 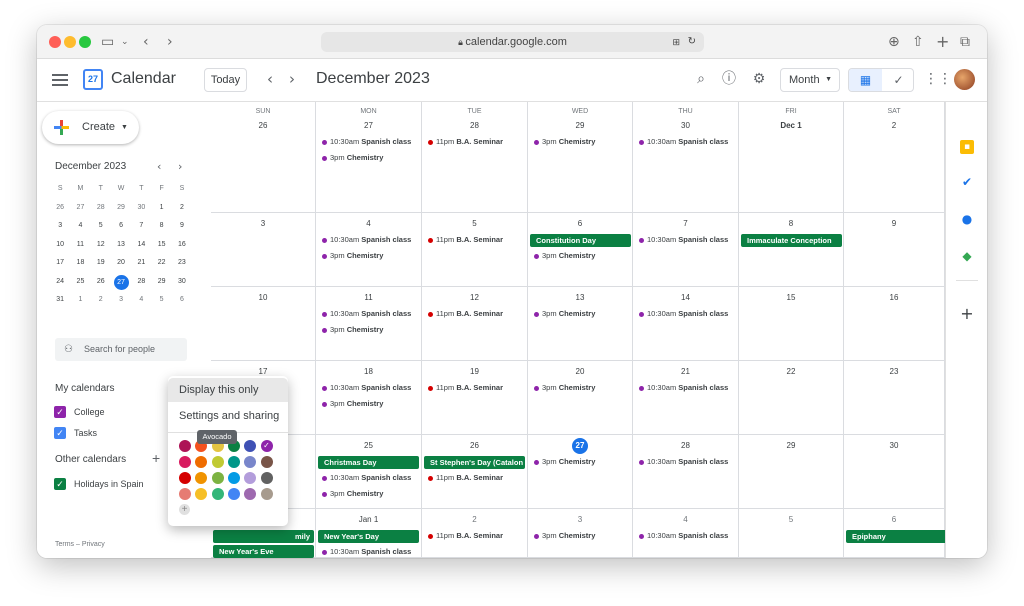 What do you see at coordinates (580, 472) in the screenshot?
I see `day-cell: 27 3pm Chemistry` at bounding box center [580, 472].